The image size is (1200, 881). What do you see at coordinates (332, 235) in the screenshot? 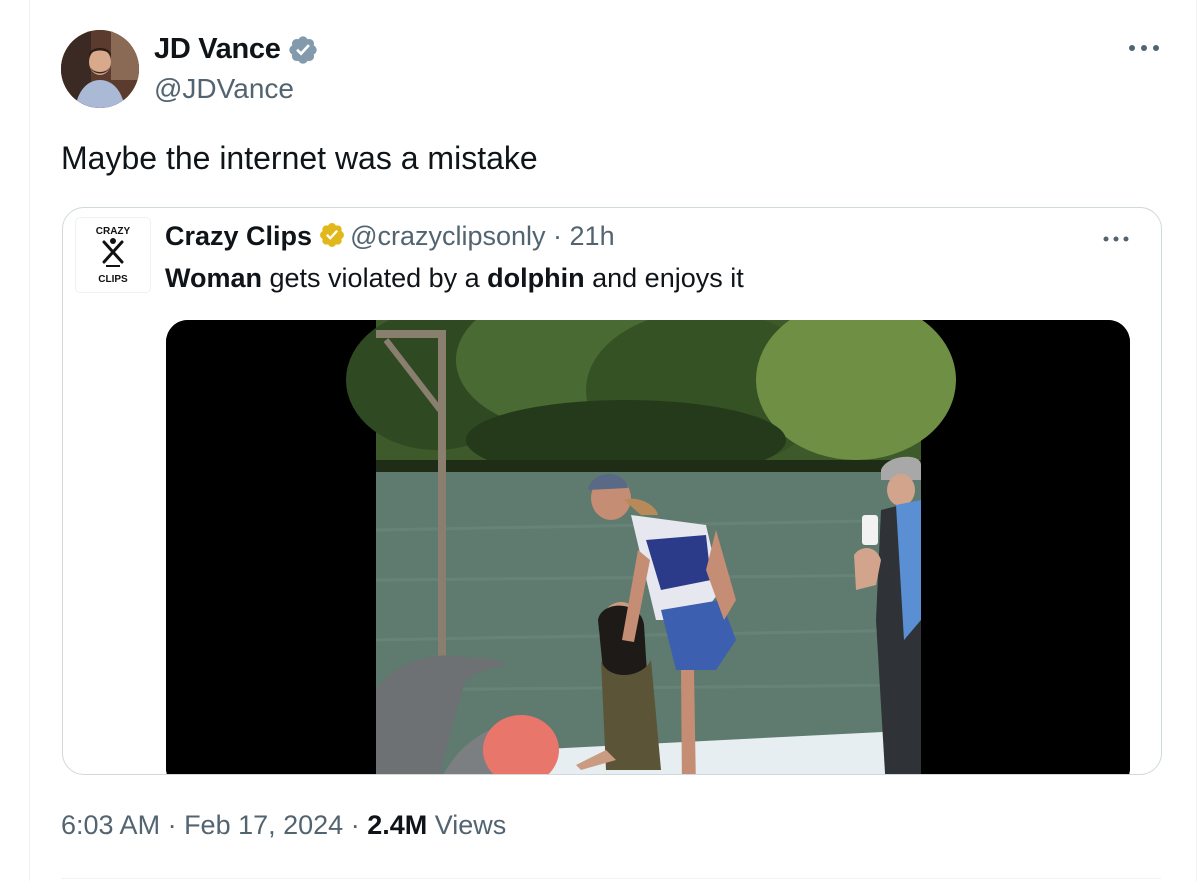
I see `gold-verified-badge-icon` at bounding box center [332, 235].